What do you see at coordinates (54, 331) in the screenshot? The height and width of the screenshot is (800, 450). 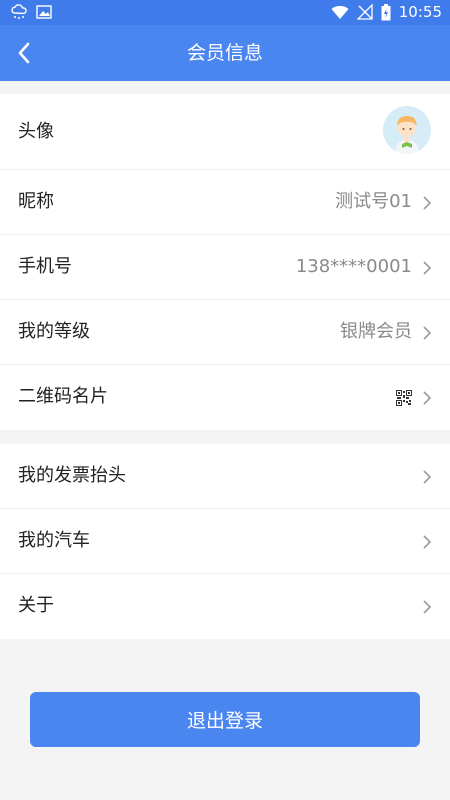 I see `level-label: 我的等级` at bounding box center [54, 331].